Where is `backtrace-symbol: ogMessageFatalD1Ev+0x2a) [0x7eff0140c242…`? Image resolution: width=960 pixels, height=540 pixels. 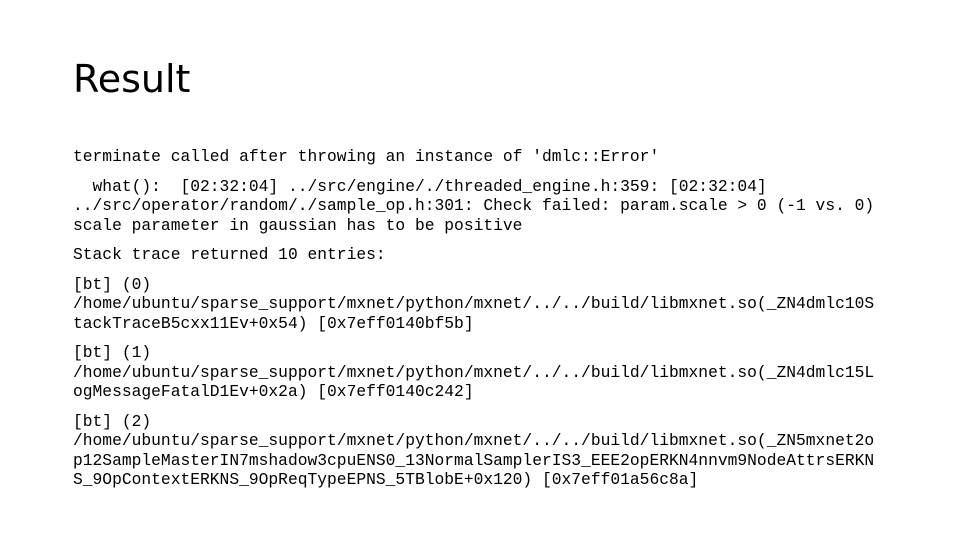
backtrace-symbol: ogMessageFatalD1Ev+0x2a) [0x7eff0140c242… is located at coordinates (273, 391).